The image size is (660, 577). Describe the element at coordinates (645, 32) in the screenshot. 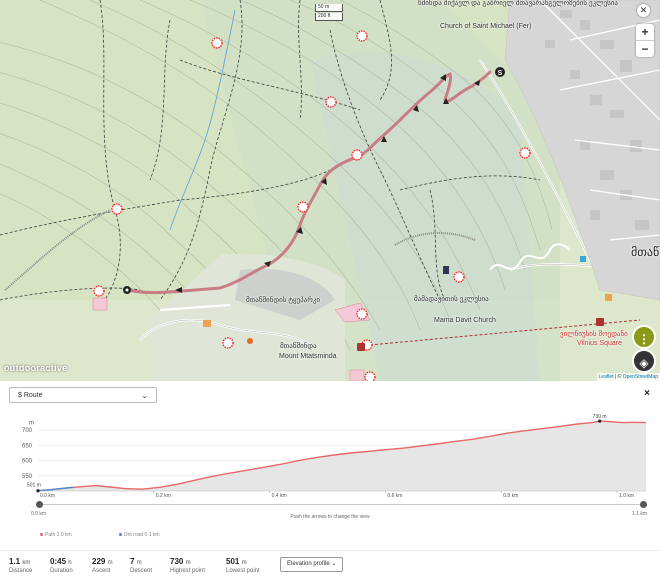

I see `zoom-in-button: +` at that location.